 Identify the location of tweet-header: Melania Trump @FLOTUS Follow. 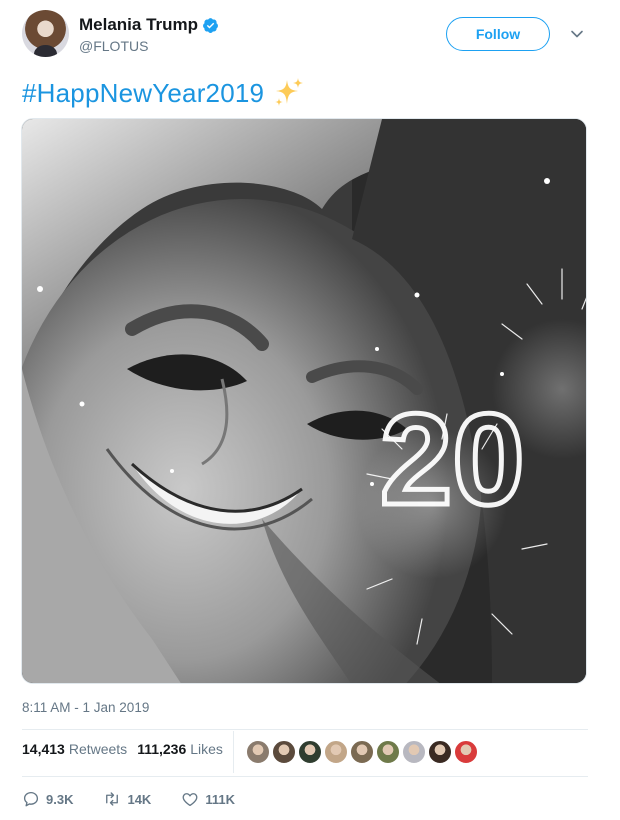
(310, 38).